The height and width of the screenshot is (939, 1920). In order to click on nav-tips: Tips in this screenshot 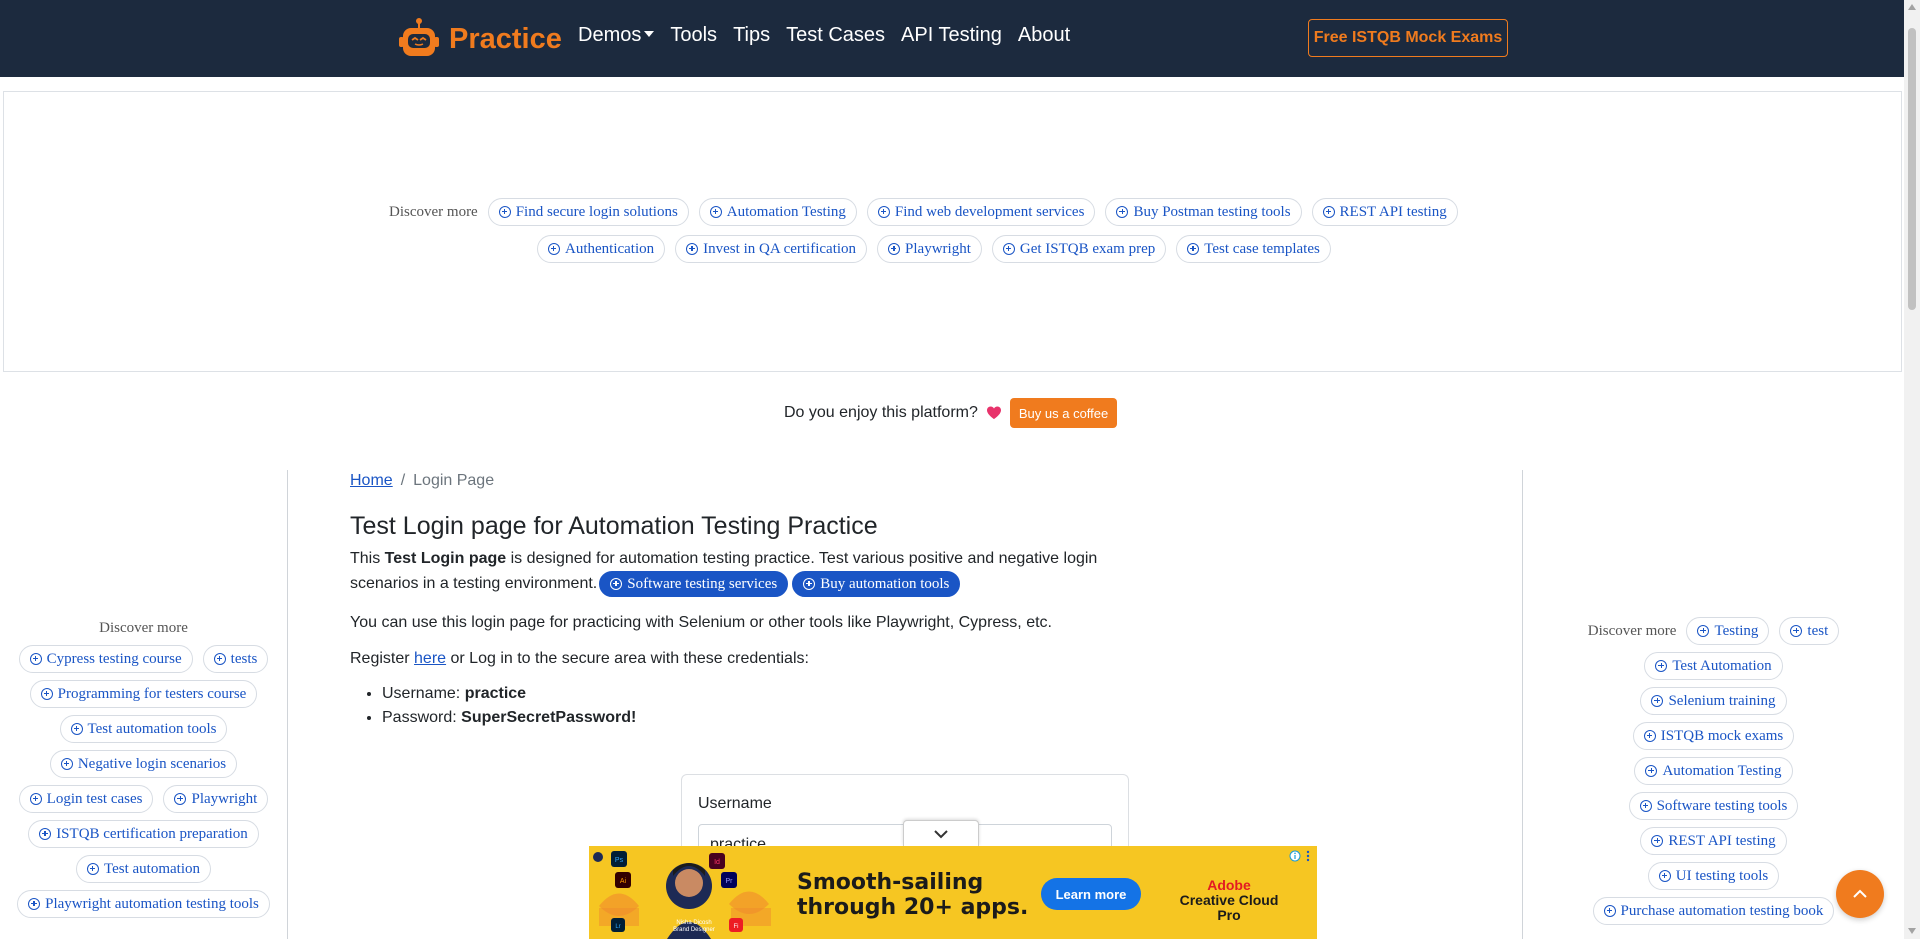, I will do `click(751, 35)`.